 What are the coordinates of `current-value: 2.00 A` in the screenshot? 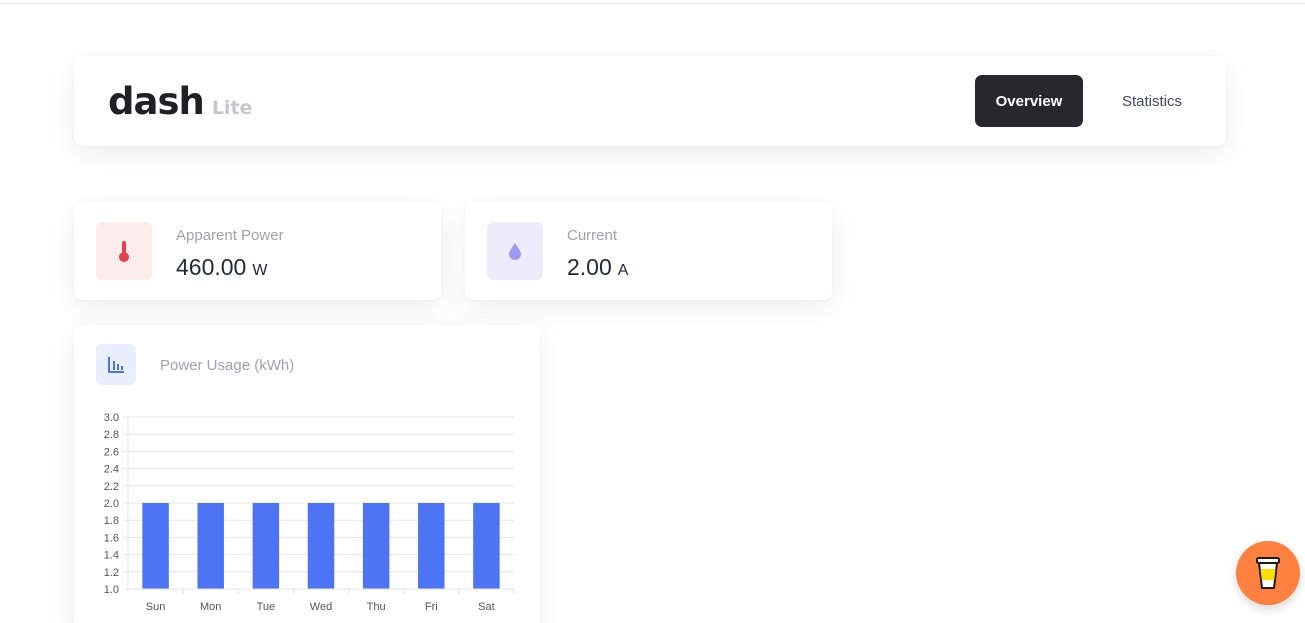 It's located at (597, 267).